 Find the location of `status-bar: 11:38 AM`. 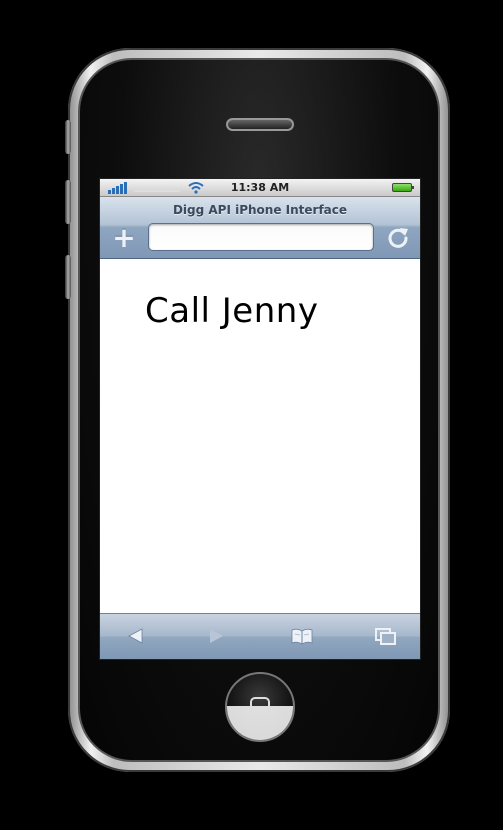

status-bar: 11:38 AM is located at coordinates (260, 188).